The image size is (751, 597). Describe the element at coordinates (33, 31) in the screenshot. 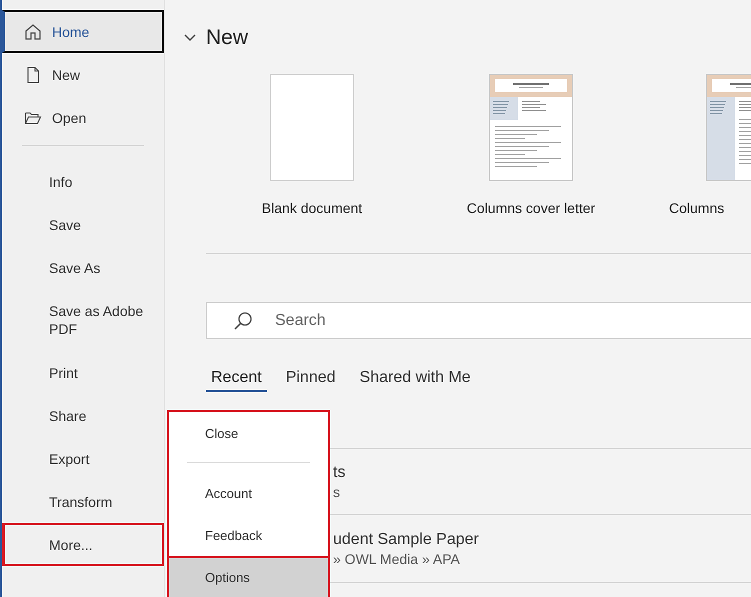

I see `home-icon` at that location.